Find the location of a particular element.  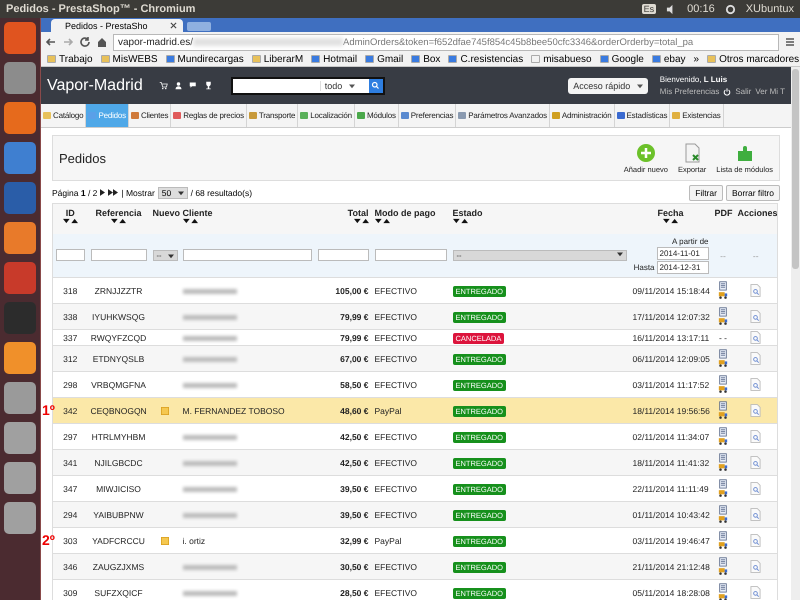

keyboard-indicator: Es is located at coordinates (649, 9).